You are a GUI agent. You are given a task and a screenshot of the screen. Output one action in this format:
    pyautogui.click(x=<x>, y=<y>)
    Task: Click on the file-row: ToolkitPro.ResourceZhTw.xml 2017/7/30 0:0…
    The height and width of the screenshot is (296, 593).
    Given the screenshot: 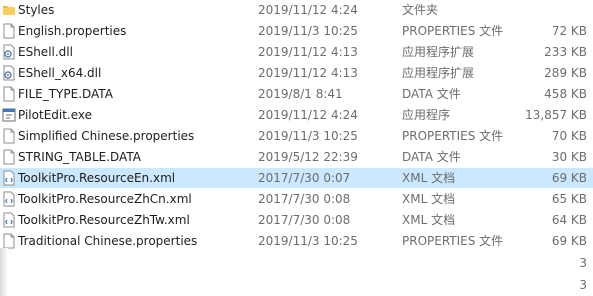 What is the action you would take?
    pyautogui.click(x=296, y=220)
    